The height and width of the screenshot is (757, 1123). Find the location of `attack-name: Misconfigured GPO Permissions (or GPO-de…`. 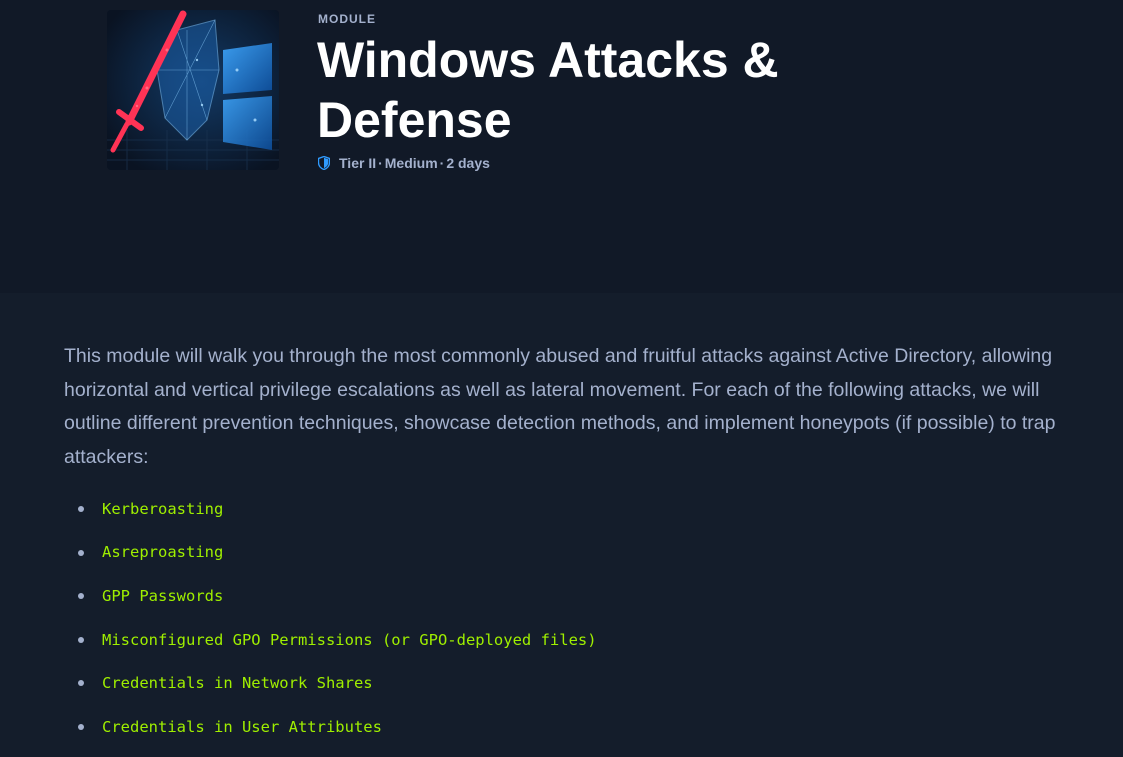

attack-name: Misconfigured GPO Permissions (or GPO-de… is located at coordinates (349, 639).